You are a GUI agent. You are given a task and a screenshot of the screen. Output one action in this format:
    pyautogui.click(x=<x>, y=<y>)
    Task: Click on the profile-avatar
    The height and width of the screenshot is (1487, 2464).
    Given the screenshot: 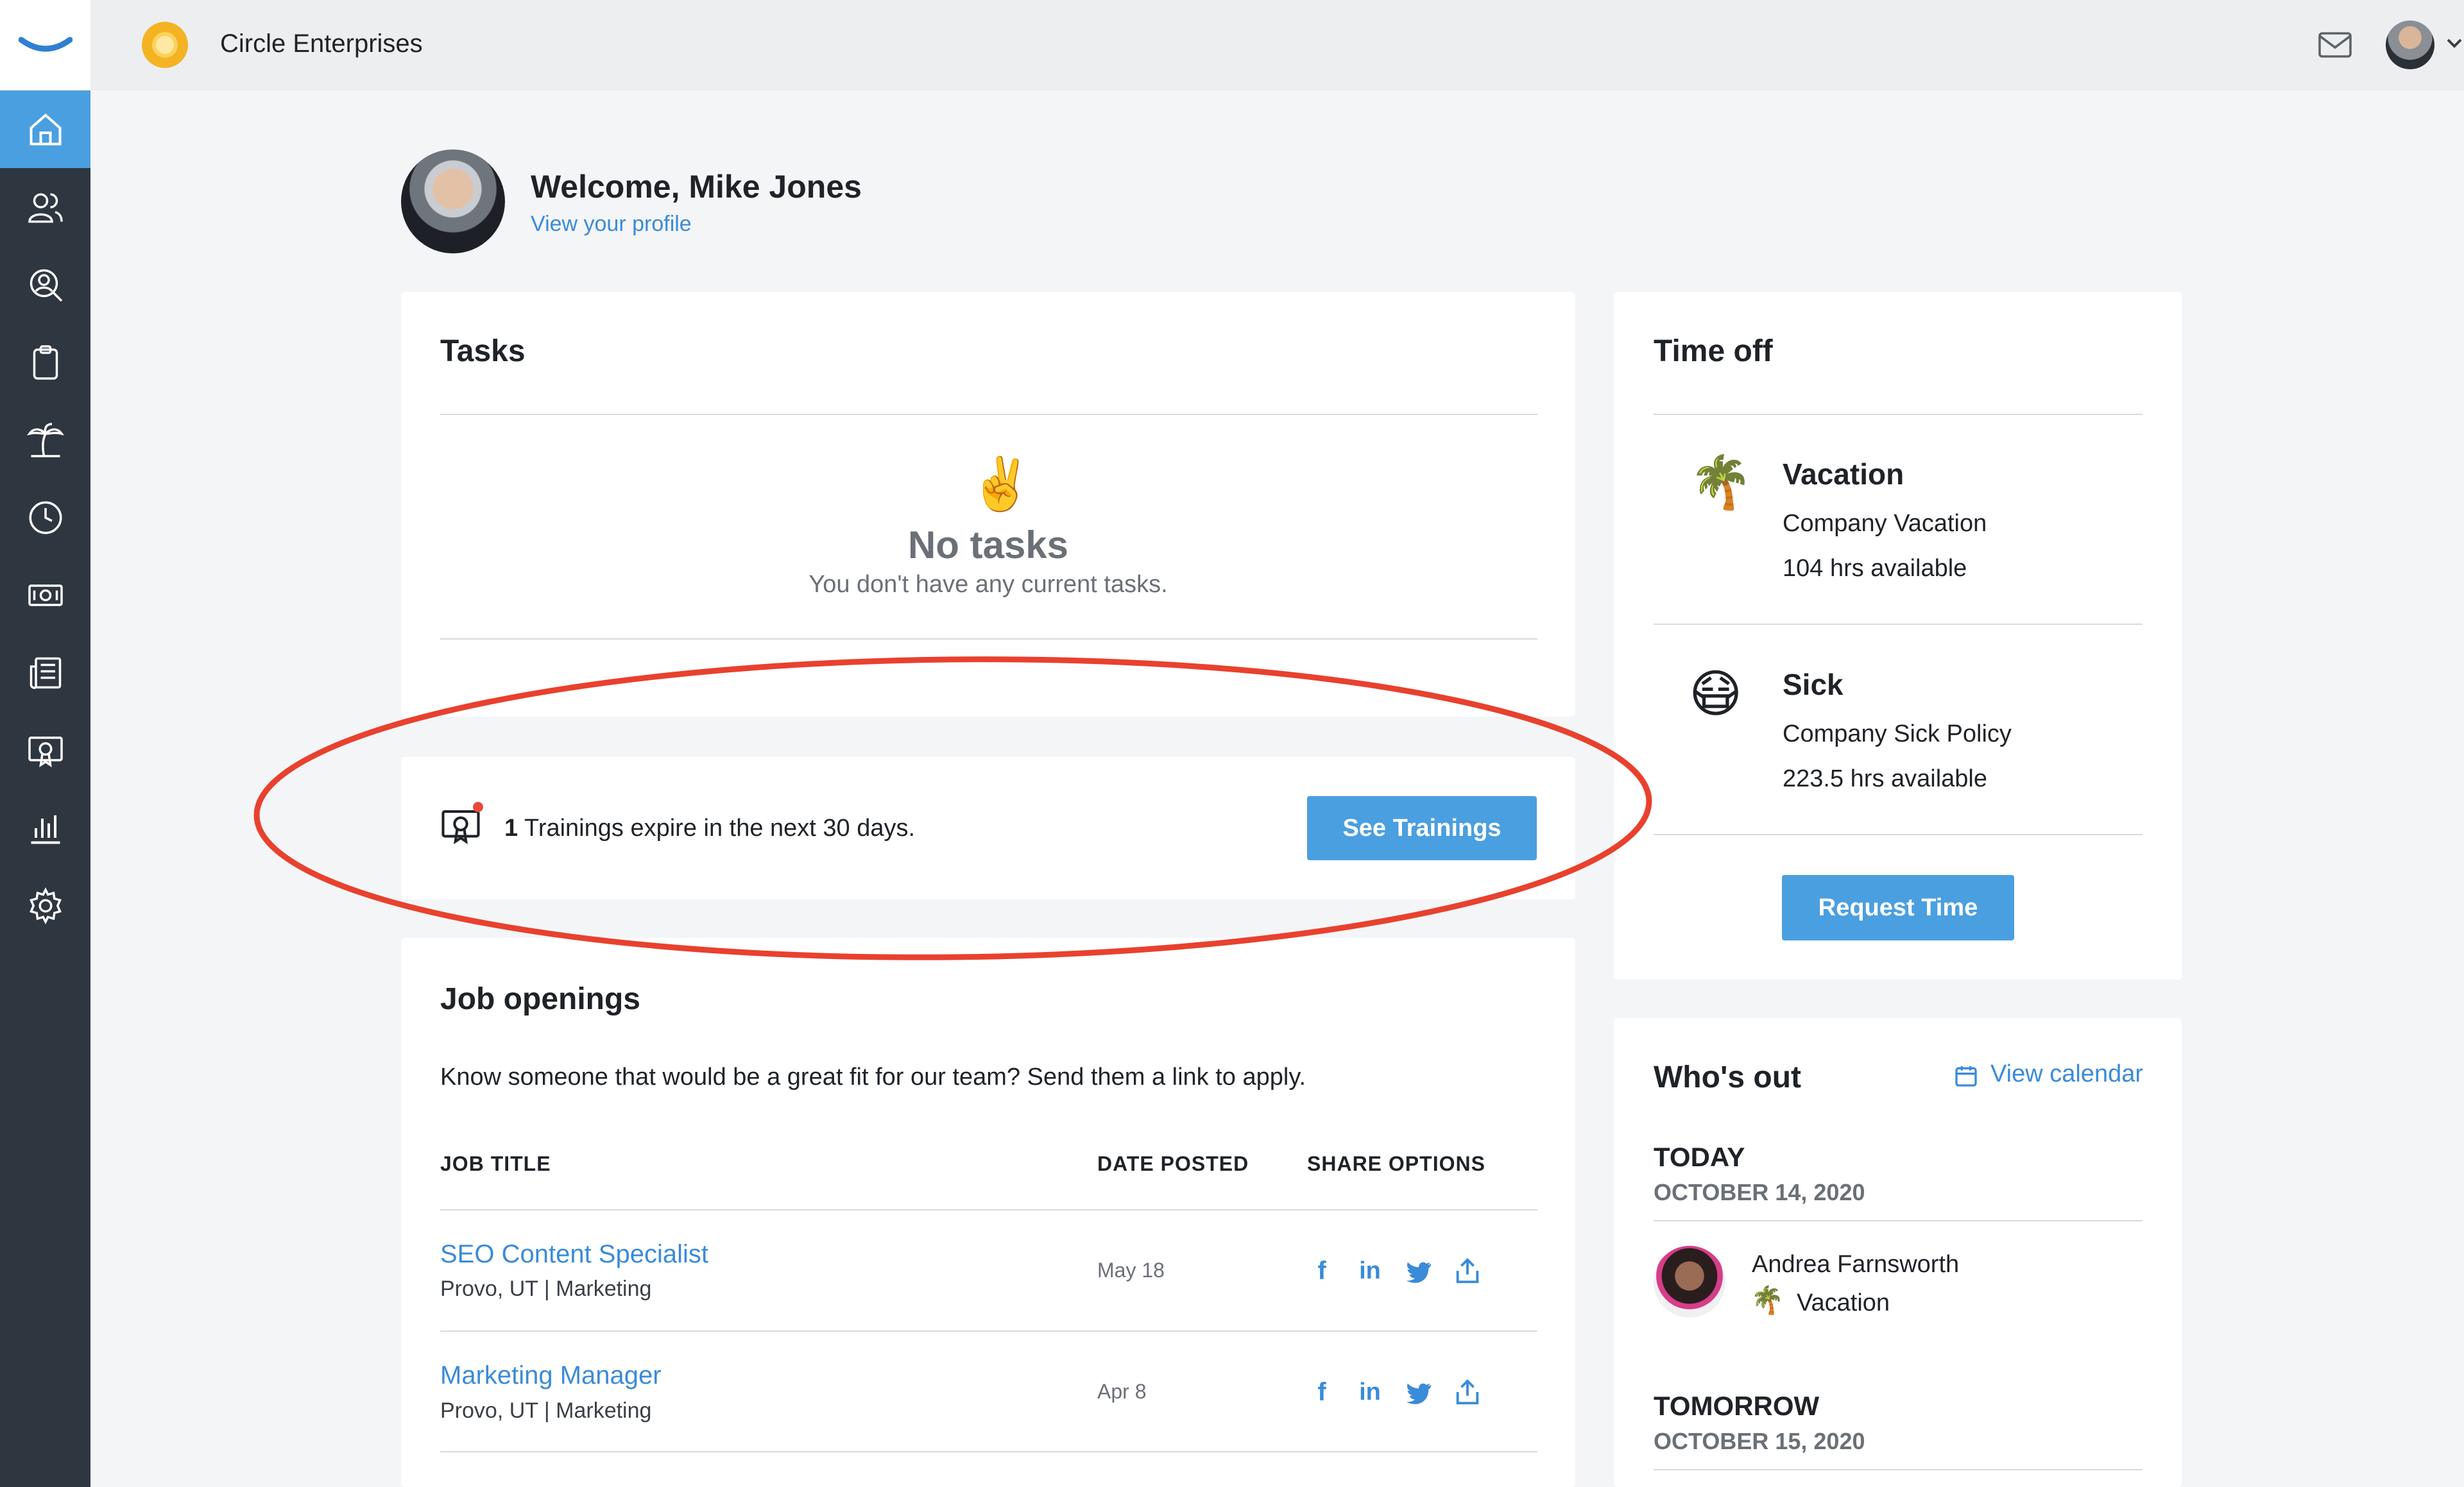 What is the action you would take?
    pyautogui.click(x=453, y=201)
    